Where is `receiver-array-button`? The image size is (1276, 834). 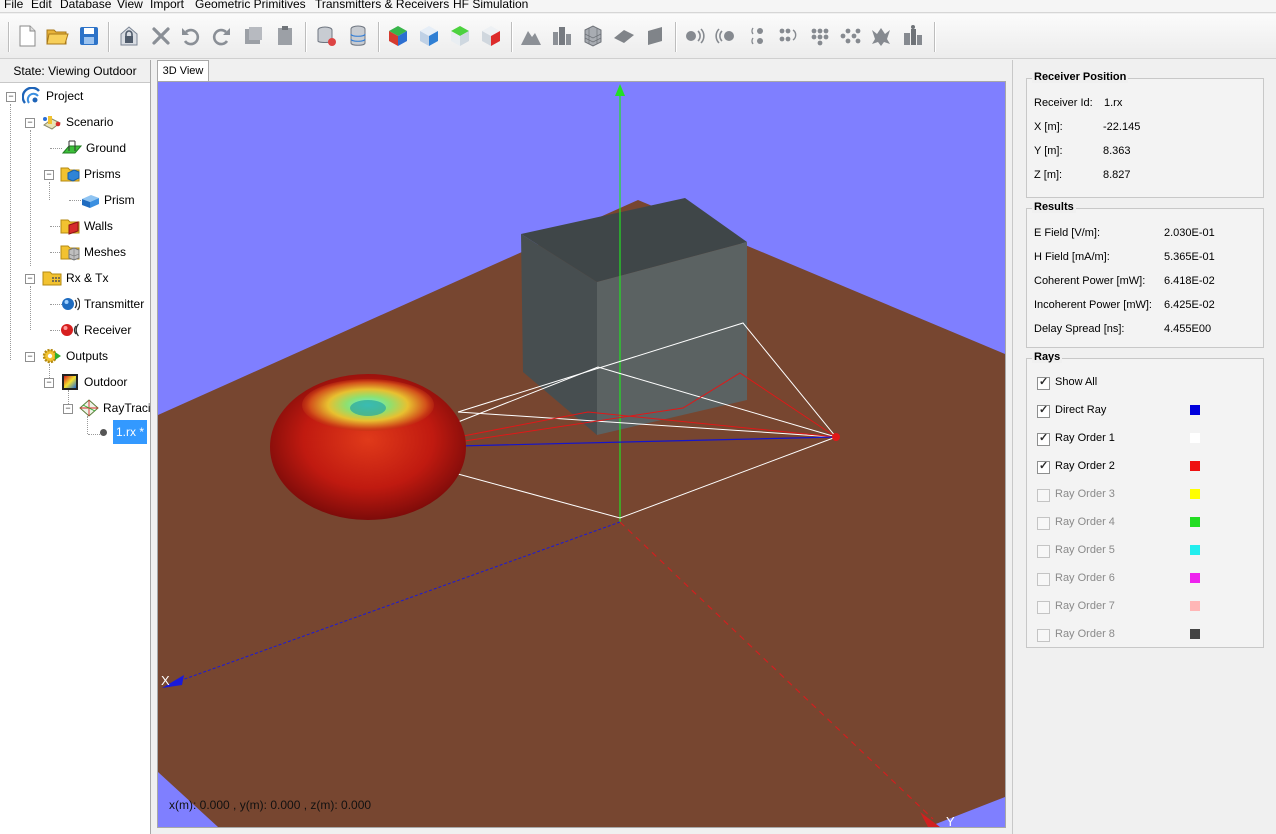 receiver-array-button is located at coordinates (757, 36).